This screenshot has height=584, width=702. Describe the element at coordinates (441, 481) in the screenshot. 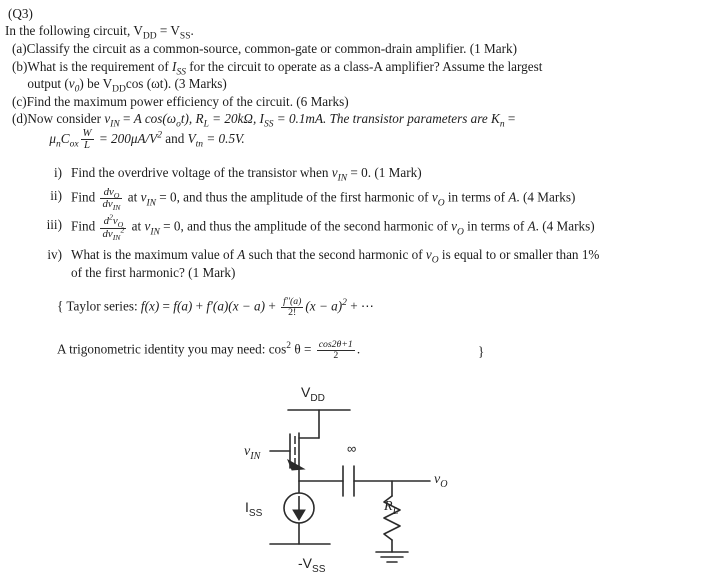

I see `circuit-label-vout: vO` at that location.